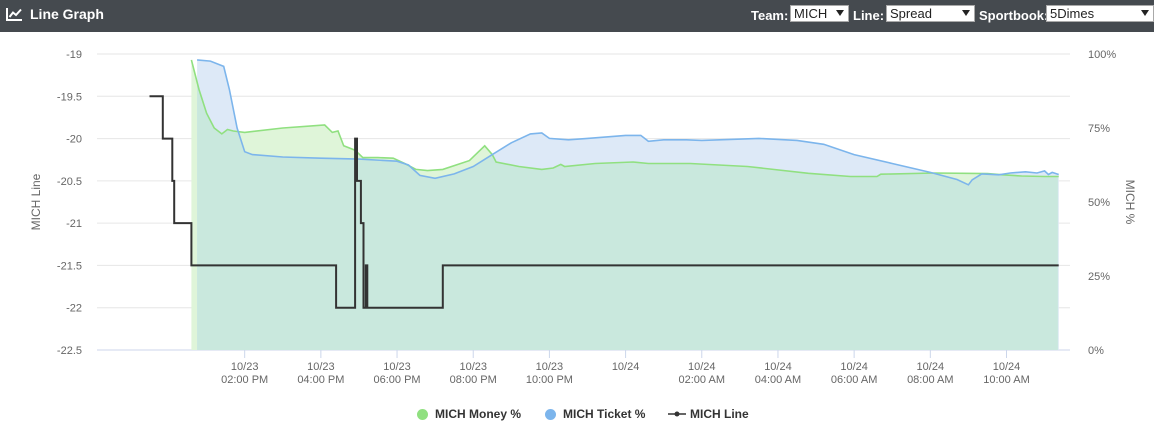 The image size is (1154, 425). What do you see at coordinates (244, 380) in the screenshot?
I see `x-tick-time-label: 02:00 PM` at bounding box center [244, 380].